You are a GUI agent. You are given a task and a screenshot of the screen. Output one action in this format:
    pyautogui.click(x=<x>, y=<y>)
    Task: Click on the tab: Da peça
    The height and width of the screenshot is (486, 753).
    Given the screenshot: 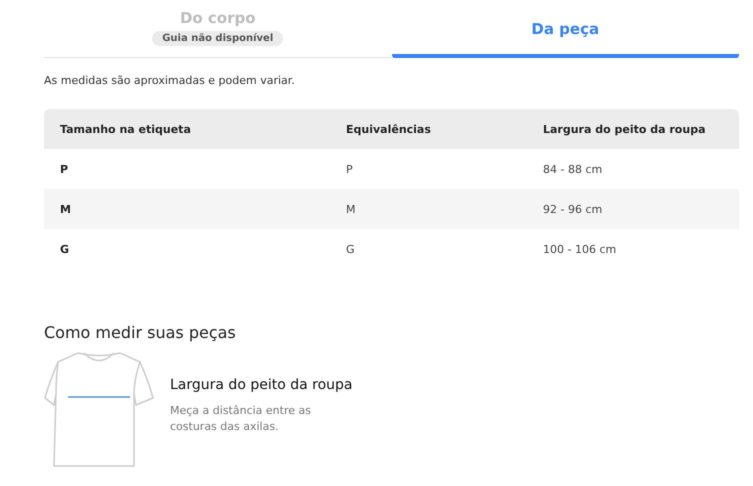 What is the action you would take?
    pyautogui.click(x=565, y=29)
    